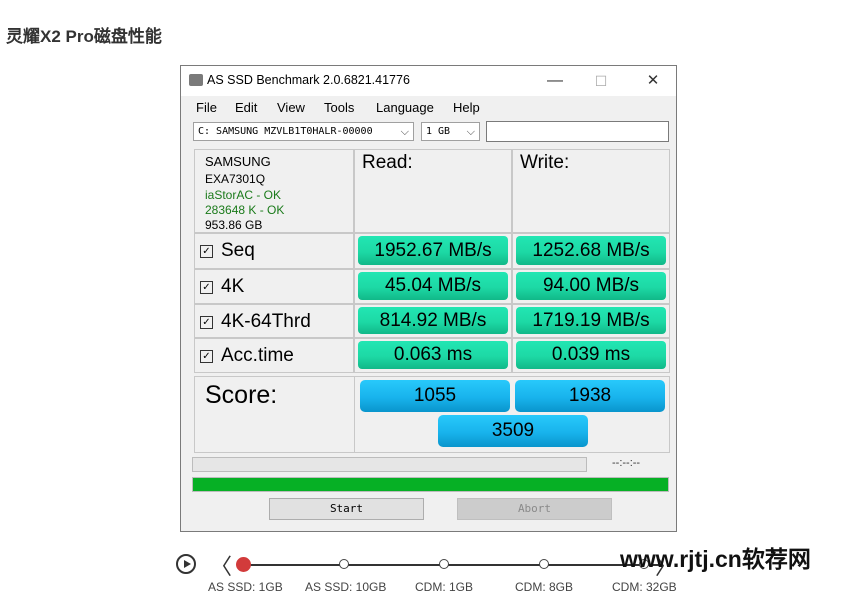 The image size is (855, 600). Describe the element at coordinates (206, 356) in the screenshot. I see `checkbox-acc-time: ✓` at that location.